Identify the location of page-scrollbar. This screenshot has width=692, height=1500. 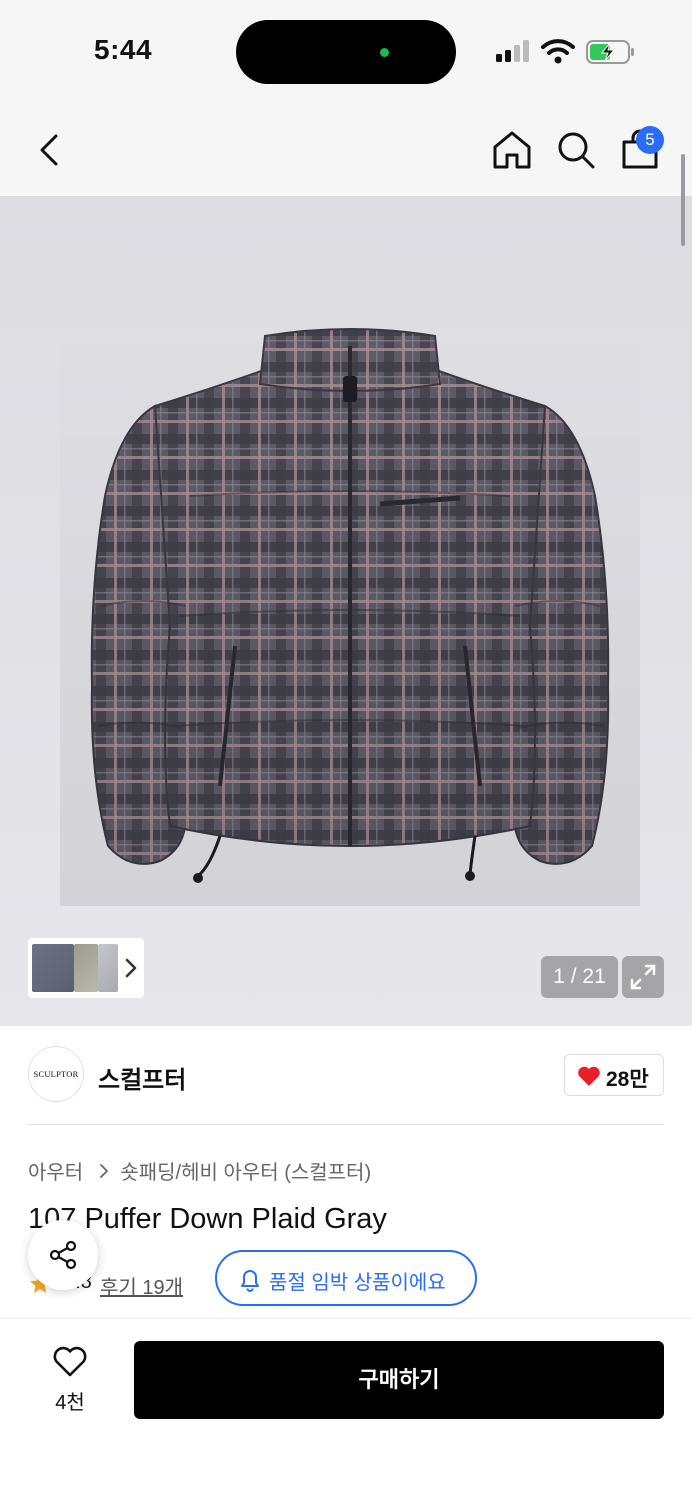
(683, 200).